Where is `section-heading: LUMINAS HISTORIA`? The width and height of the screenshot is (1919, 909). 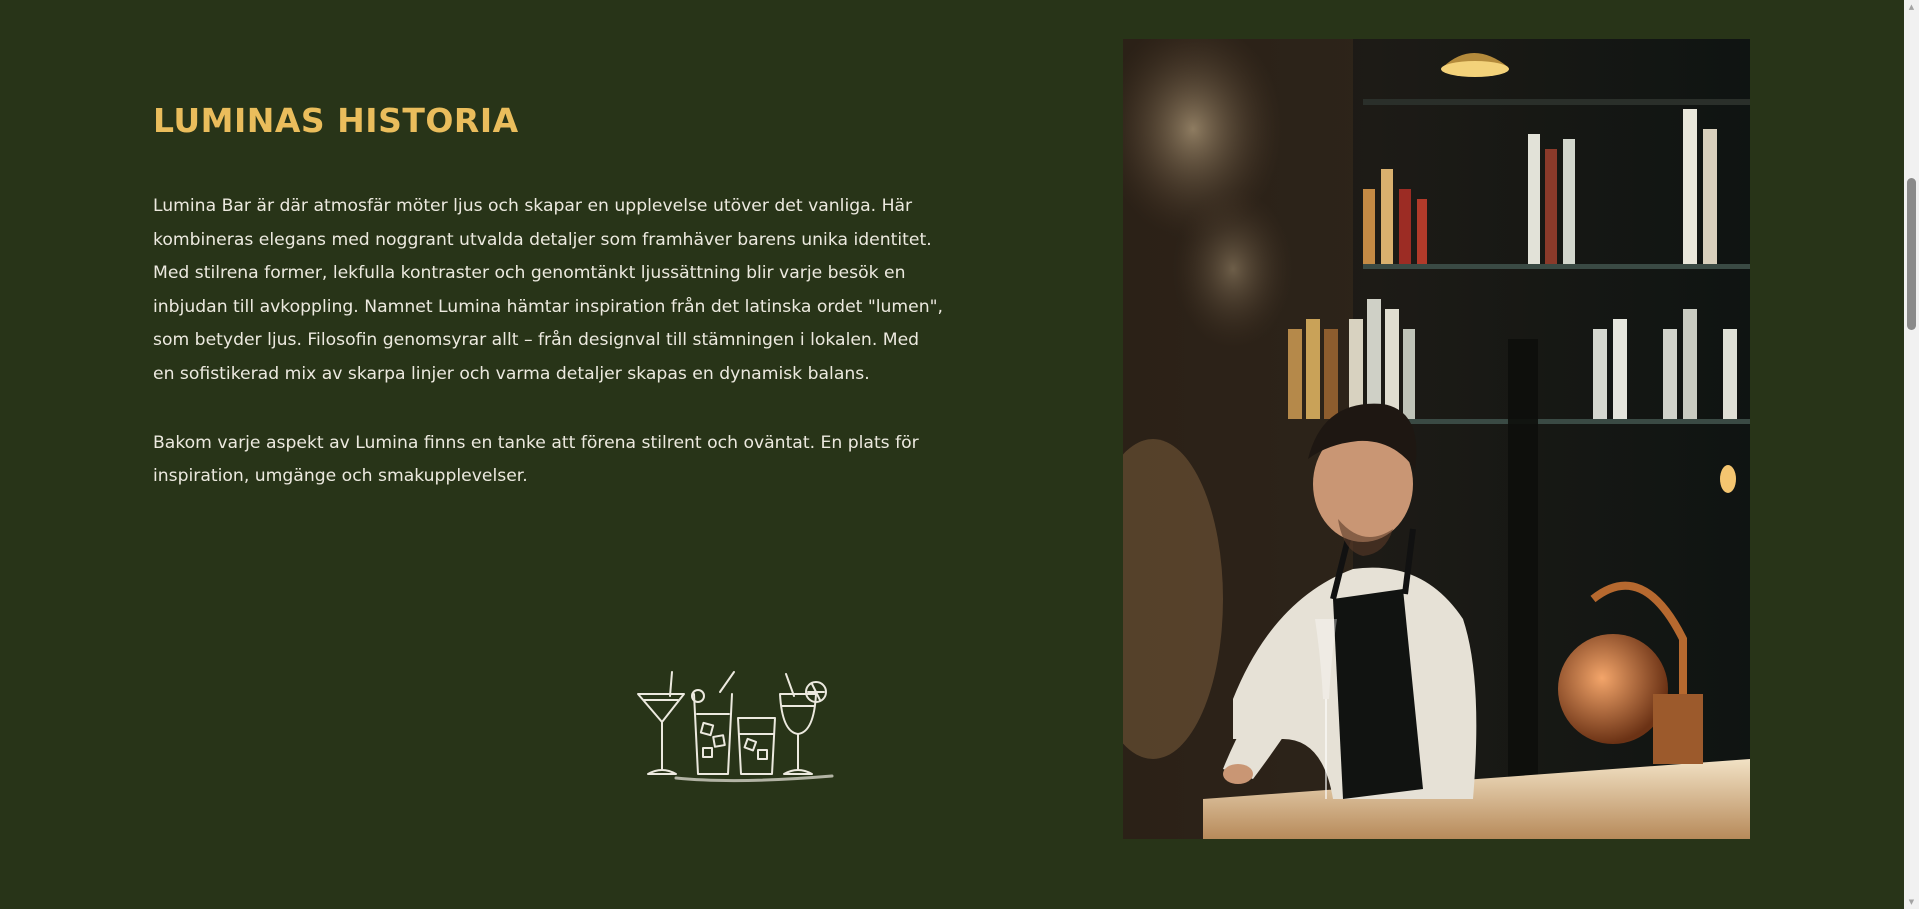 section-heading: LUMINAS HISTORIA is located at coordinates (336, 120).